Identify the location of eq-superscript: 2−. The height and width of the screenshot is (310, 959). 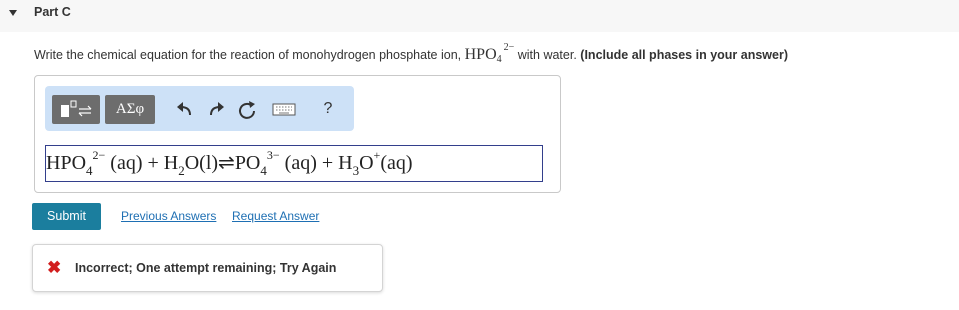
(99, 155).